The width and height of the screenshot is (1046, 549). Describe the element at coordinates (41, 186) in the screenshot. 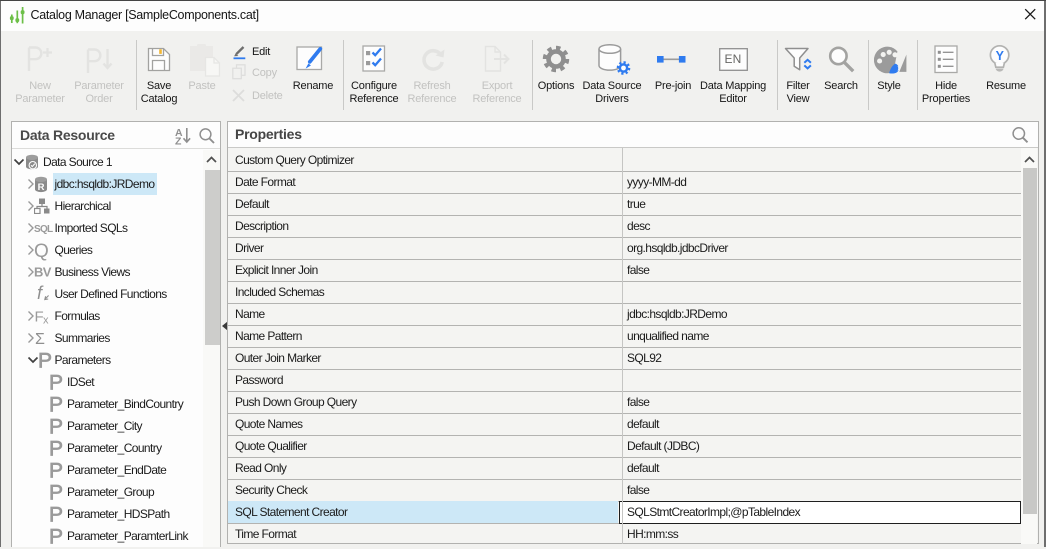

I see `svg-text: R` at that location.